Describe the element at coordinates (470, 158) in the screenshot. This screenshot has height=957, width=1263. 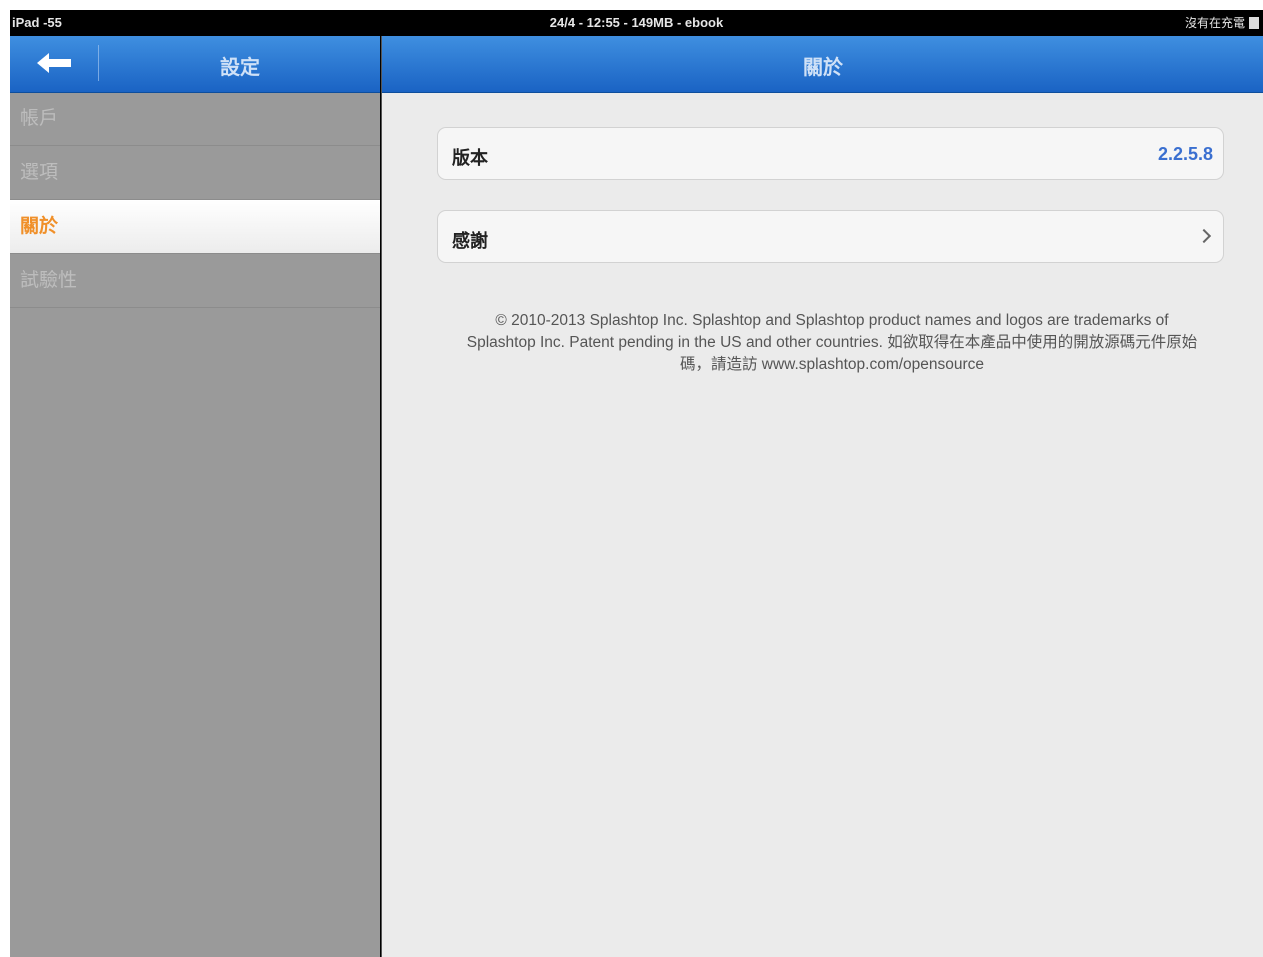
I see `version-label: 版本` at that location.